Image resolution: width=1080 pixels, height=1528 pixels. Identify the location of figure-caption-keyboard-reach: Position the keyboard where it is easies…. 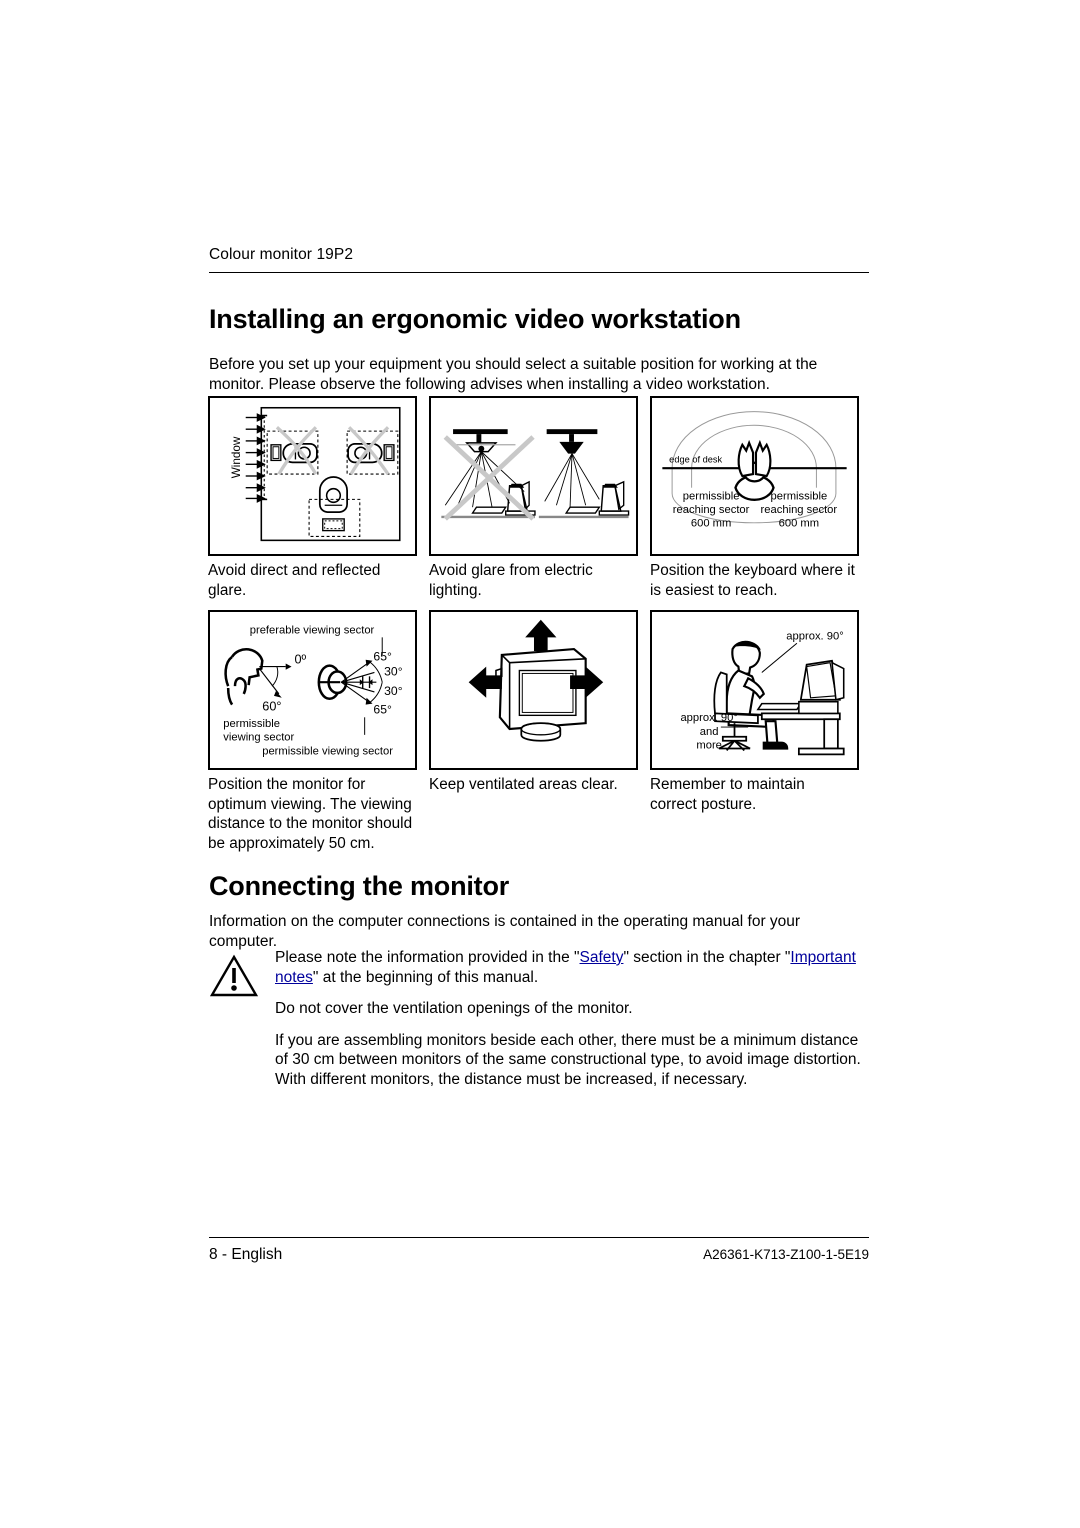
(752, 580).